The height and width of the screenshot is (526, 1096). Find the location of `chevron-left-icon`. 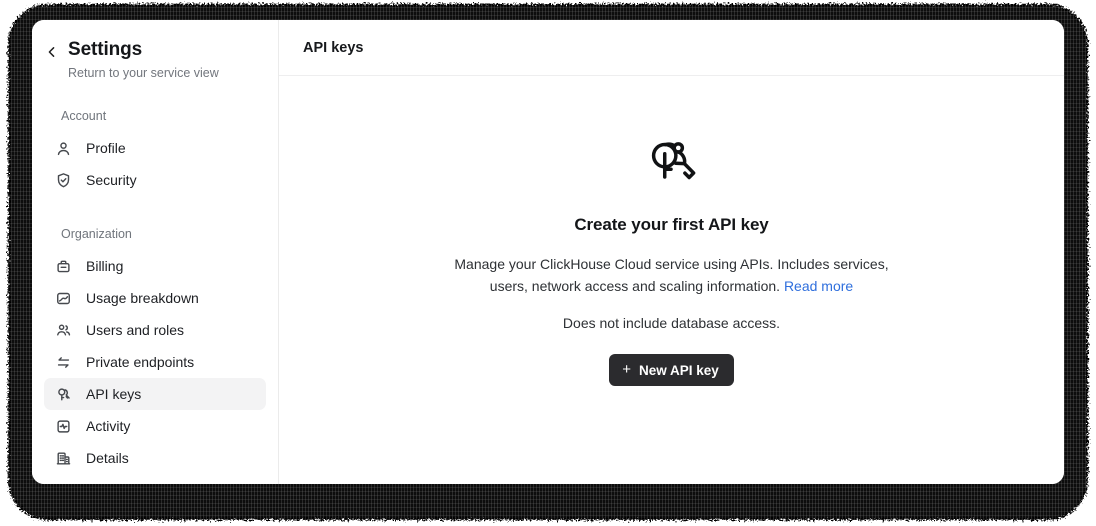

chevron-left-icon is located at coordinates (52, 52).